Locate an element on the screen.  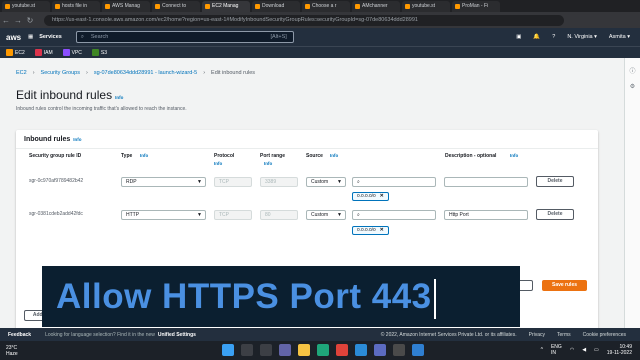
remote-desktop-icon is located at coordinates (418, 350).